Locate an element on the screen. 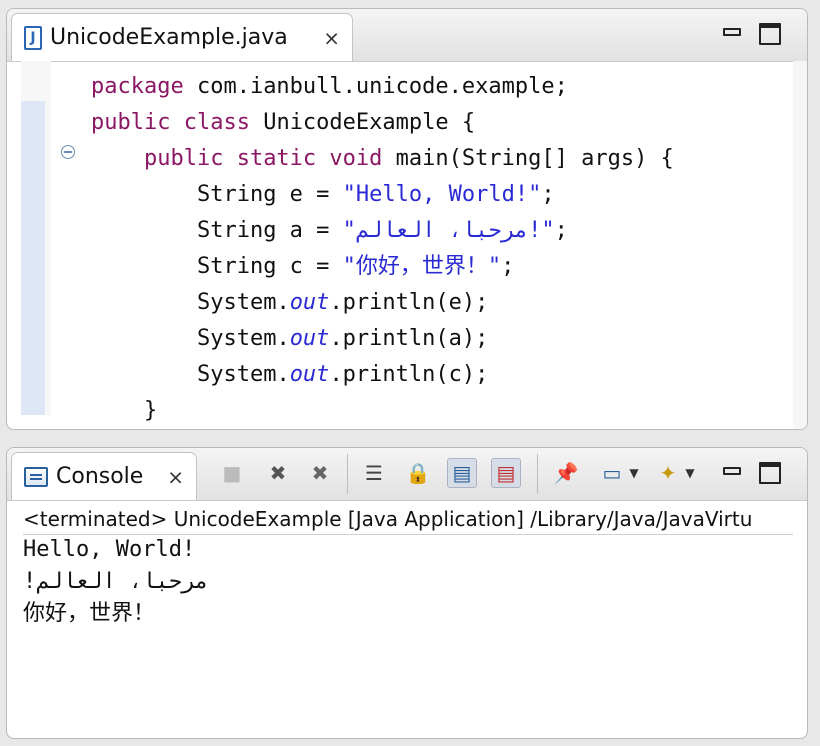 Image resolution: width=820 pixels, height=746 pixels. editor-overview-ruler is located at coordinates (800, 245).